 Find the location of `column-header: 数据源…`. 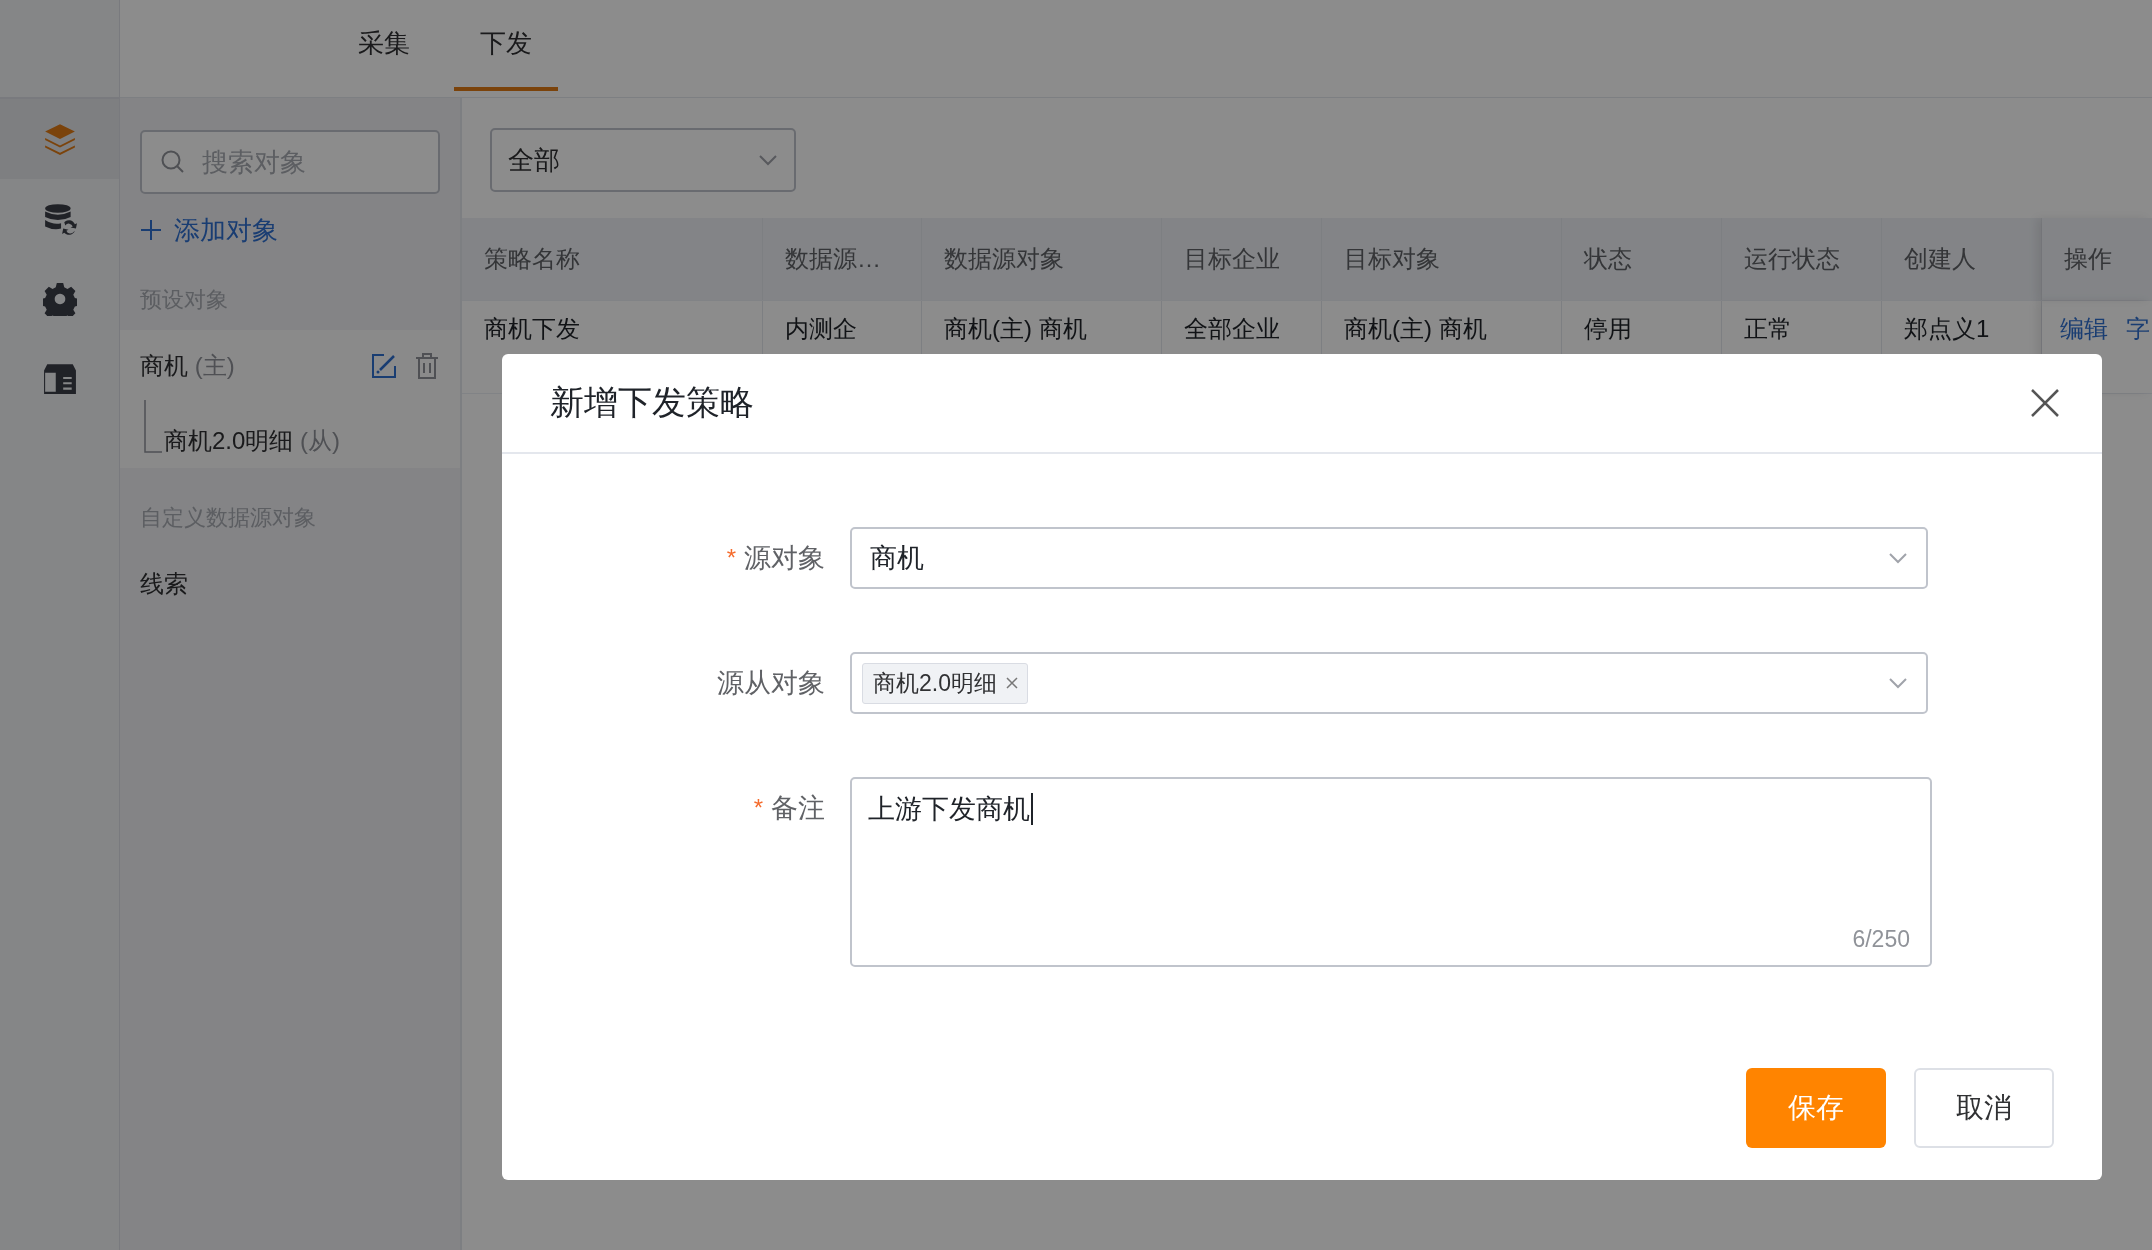

column-header: 数据源… is located at coordinates (842, 259).